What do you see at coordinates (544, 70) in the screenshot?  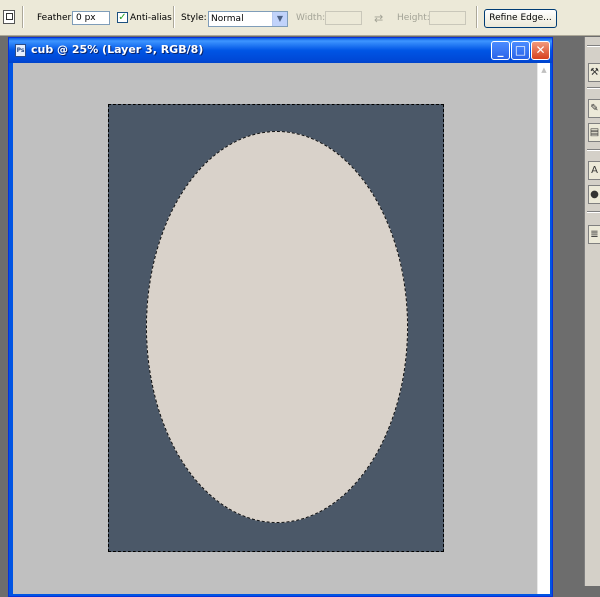 I see `scroll-up-icon: ▲` at bounding box center [544, 70].